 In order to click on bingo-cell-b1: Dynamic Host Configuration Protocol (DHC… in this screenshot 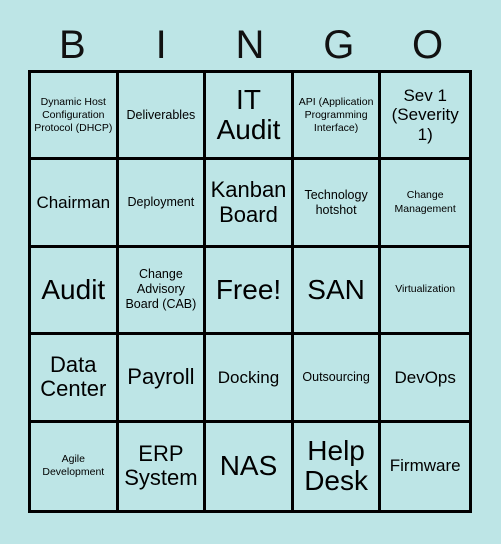, I will do `click(75, 117)`.